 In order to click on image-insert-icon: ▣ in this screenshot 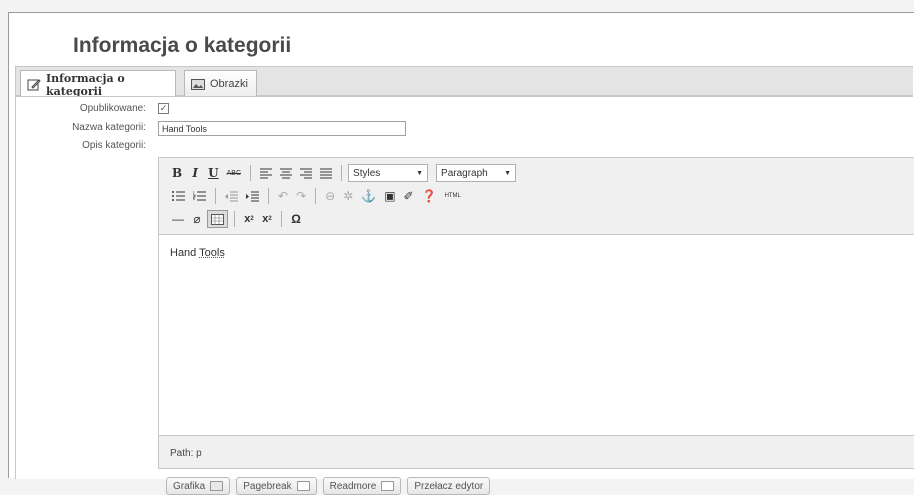, I will do `click(389, 196)`.